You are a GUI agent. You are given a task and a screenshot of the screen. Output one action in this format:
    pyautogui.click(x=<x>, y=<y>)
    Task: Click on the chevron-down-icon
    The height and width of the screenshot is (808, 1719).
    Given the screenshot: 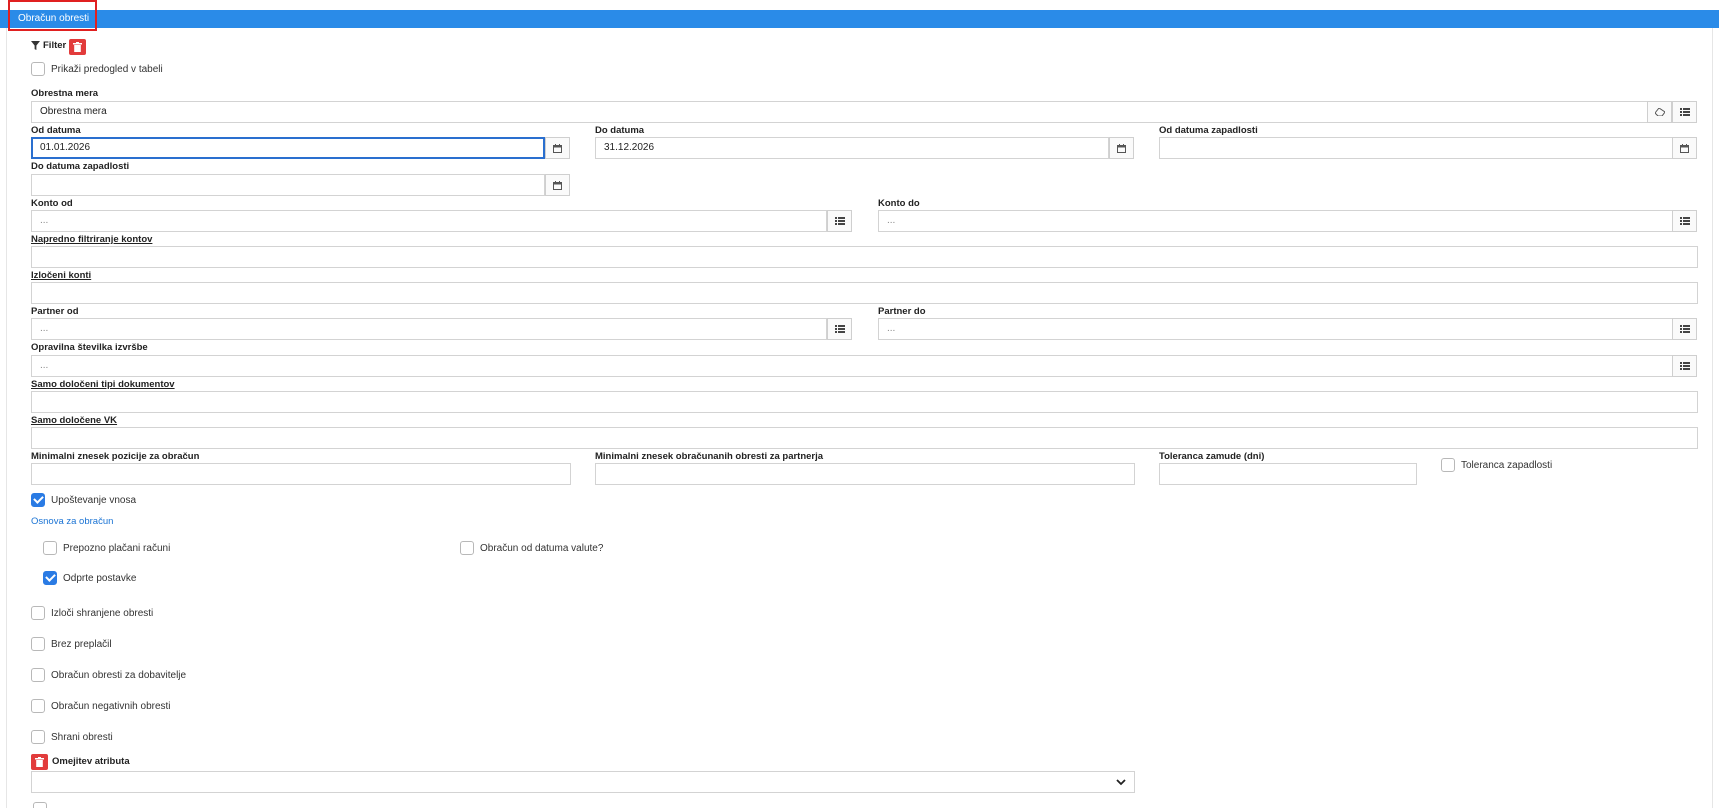 What is the action you would take?
    pyautogui.click(x=1121, y=782)
    